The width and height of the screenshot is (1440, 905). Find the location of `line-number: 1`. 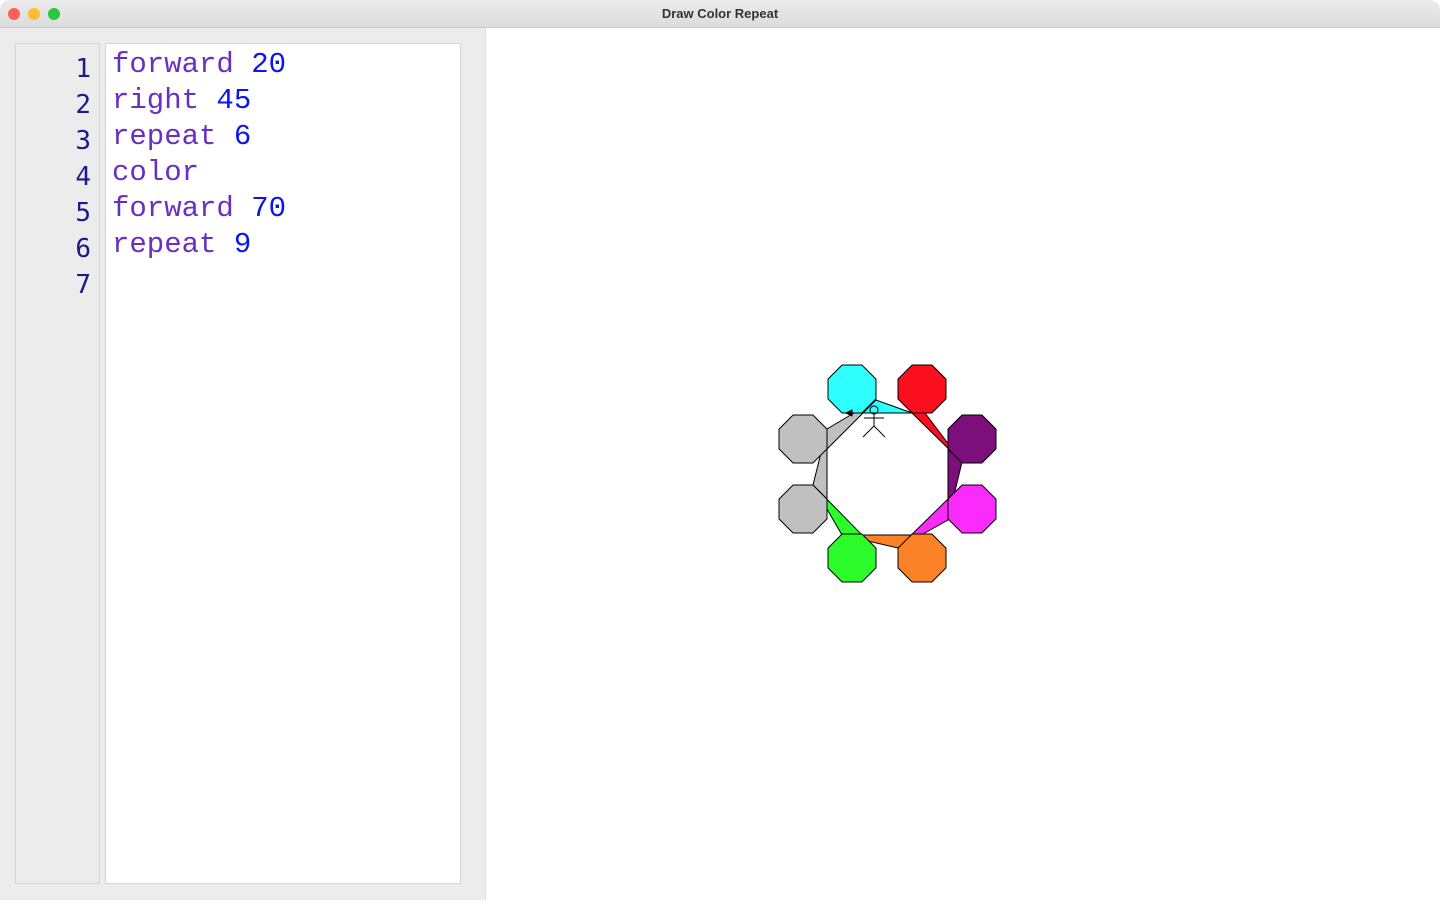

line-number: 1 is located at coordinates (83, 69).